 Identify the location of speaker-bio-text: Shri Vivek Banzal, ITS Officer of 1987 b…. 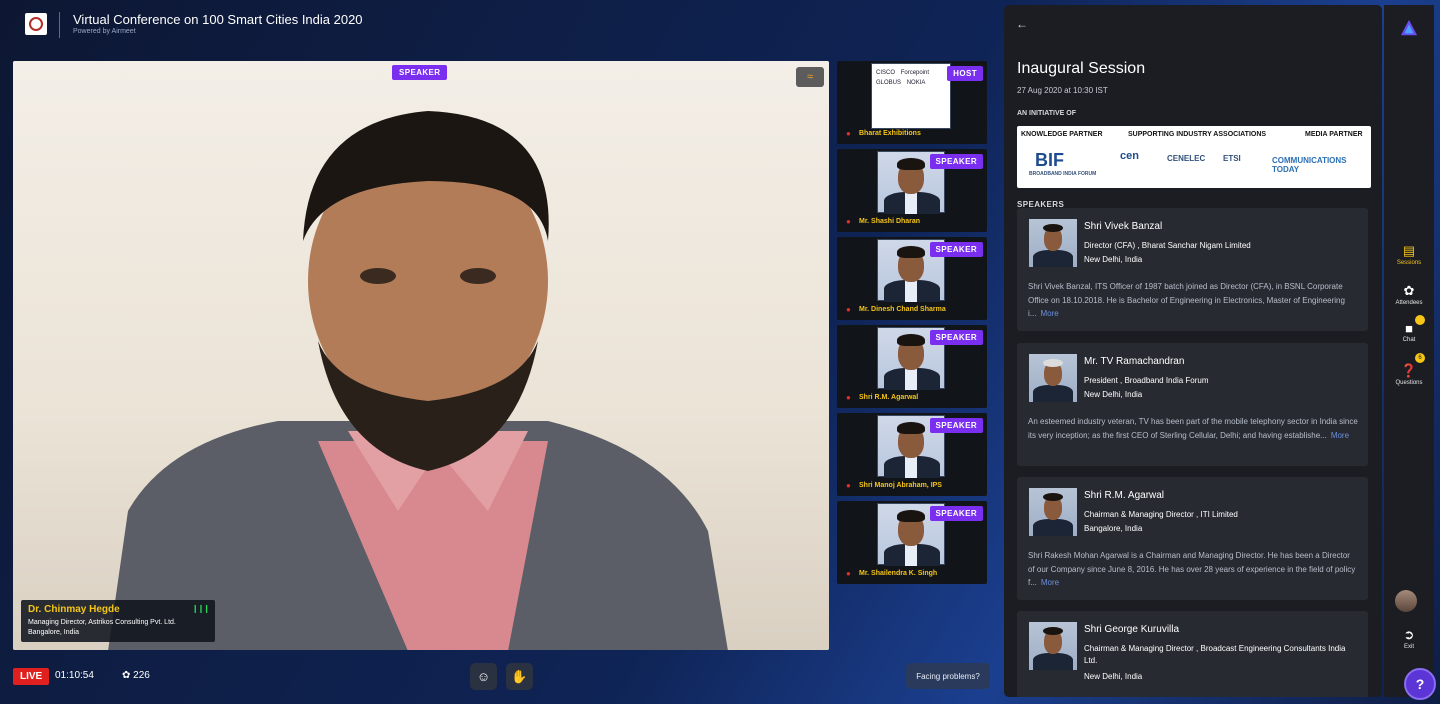
(1186, 300).